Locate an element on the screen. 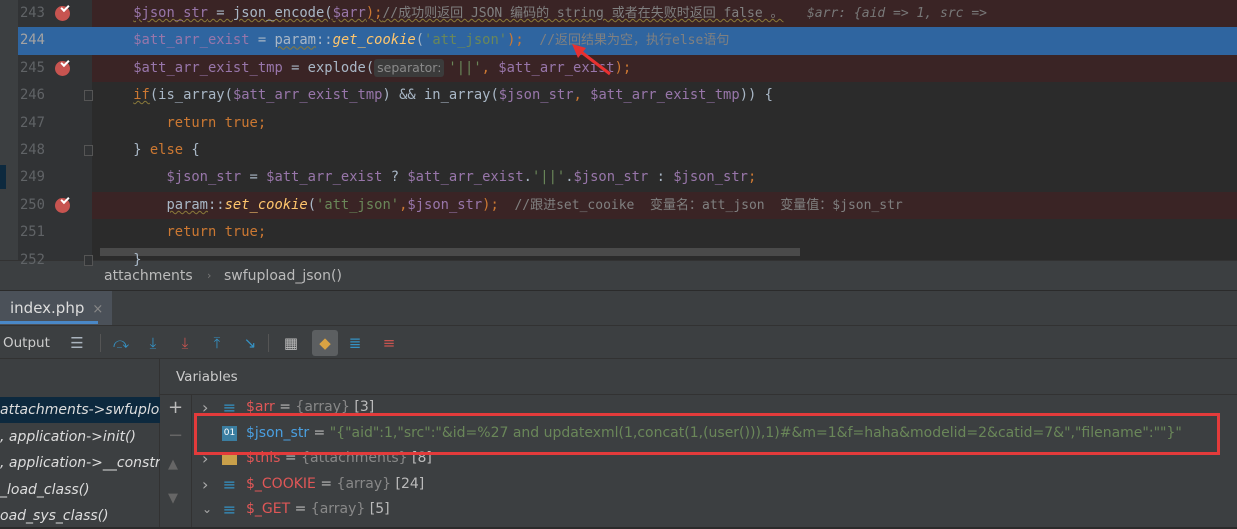 This screenshot has width=1237, height=529. move-up-button: ▲ is located at coordinates (173, 464).